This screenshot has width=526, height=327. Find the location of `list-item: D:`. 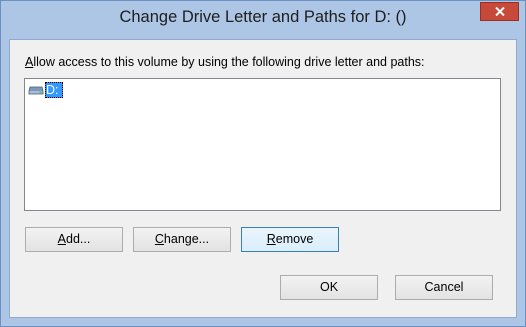

list-item: D: is located at coordinates (45, 90).